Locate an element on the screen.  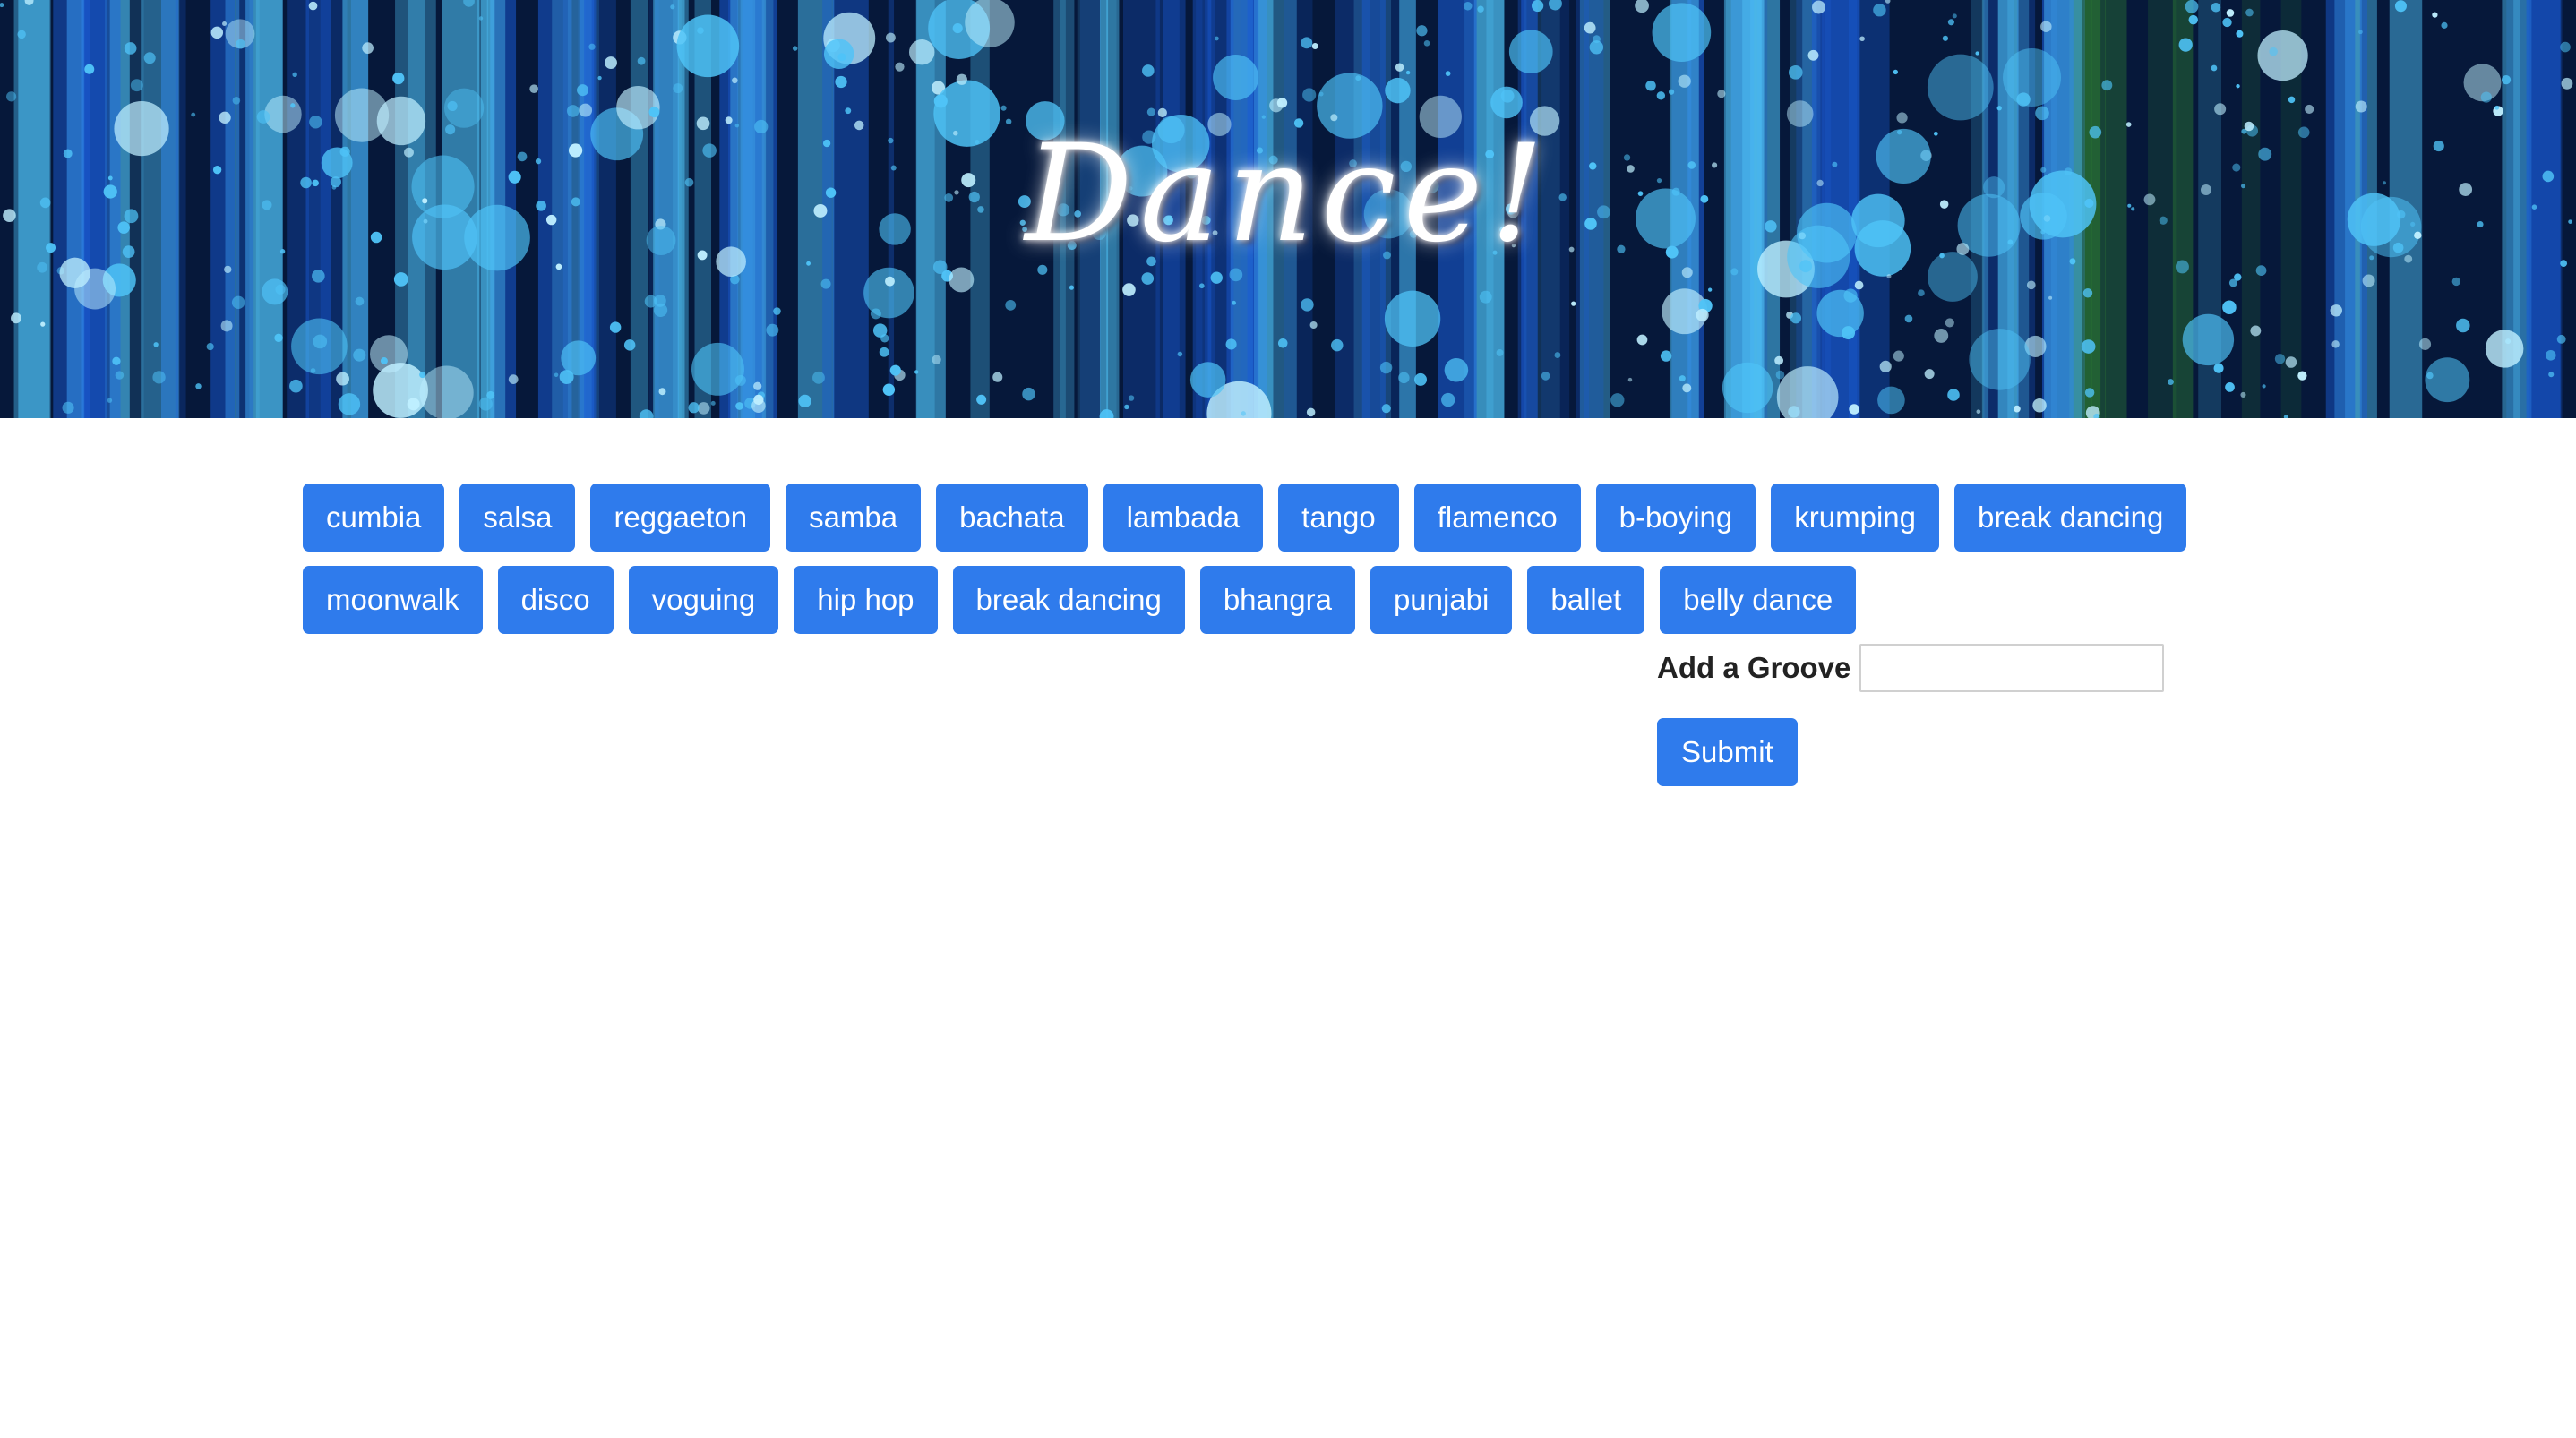
add-groove-input is located at coordinates (2012, 668).